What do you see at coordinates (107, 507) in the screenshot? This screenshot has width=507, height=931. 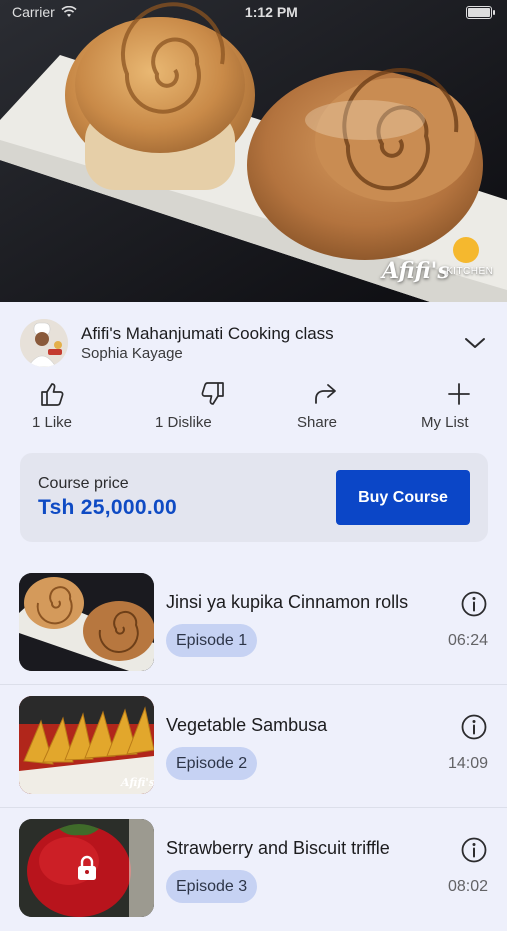 I see `price-value: Tsh 25,000.00` at bounding box center [107, 507].